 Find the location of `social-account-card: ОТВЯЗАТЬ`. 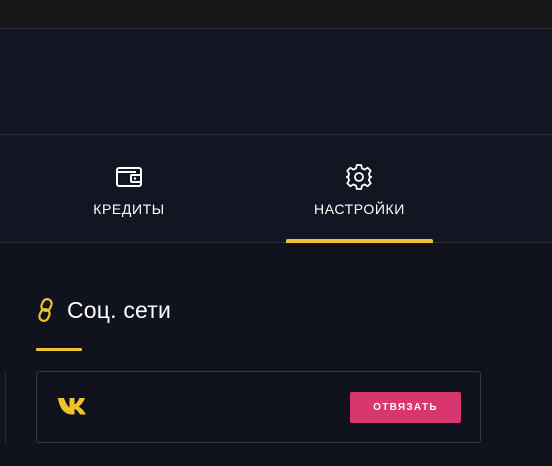

social-account-card: ОТВЯЗАТЬ is located at coordinates (258, 407).